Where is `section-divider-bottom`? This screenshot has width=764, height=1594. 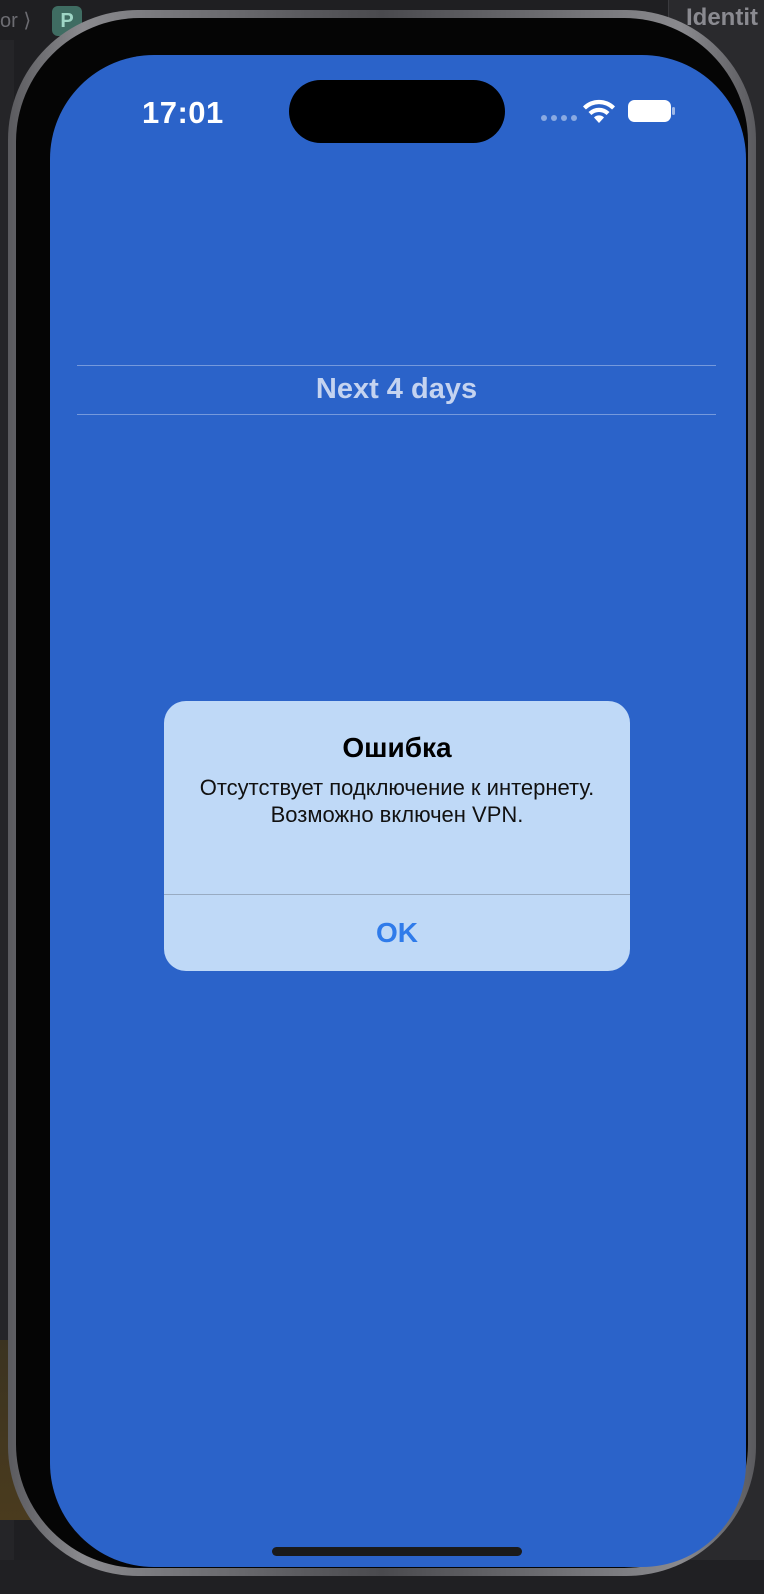
section-divider-bottom is located at coordinates (396, 414).